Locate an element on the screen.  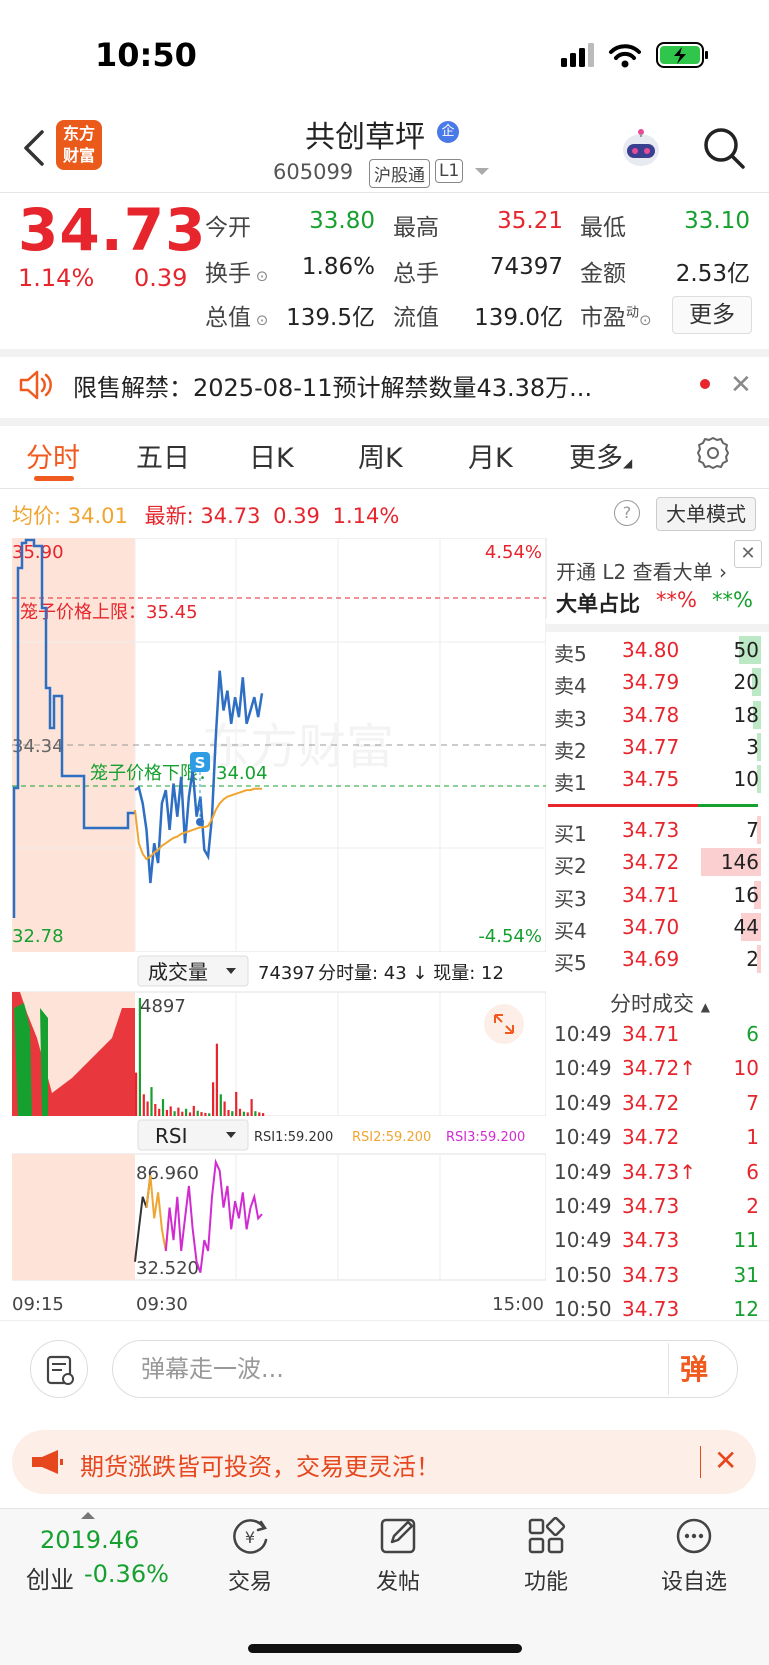
order-qty: 16 is located at coordinates (746, 894).